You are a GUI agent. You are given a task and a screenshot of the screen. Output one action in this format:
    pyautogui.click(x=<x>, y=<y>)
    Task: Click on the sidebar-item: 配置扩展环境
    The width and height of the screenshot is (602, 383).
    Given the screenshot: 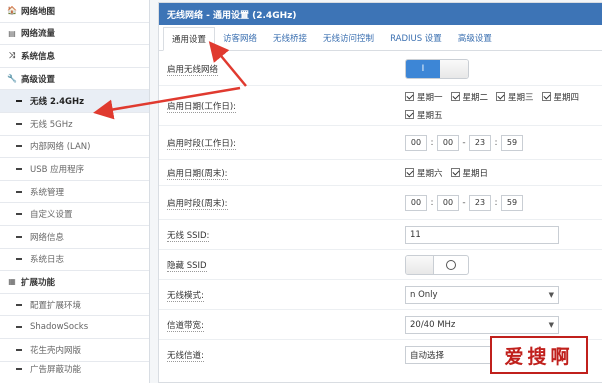 What is the action you would take?
    pyautogui.click(x=74, y=305)
    